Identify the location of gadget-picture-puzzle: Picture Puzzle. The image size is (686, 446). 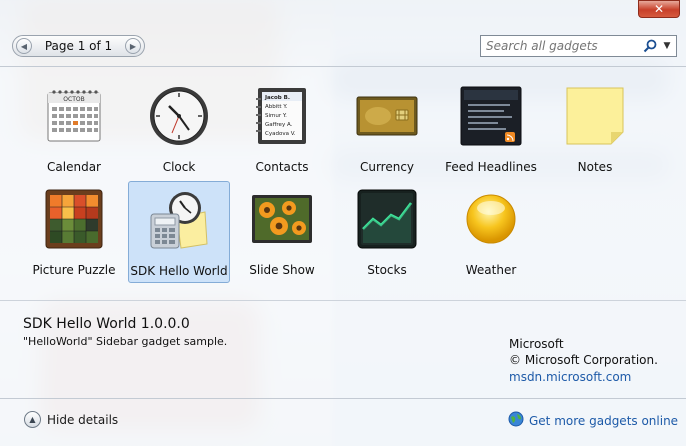
(74, 232).